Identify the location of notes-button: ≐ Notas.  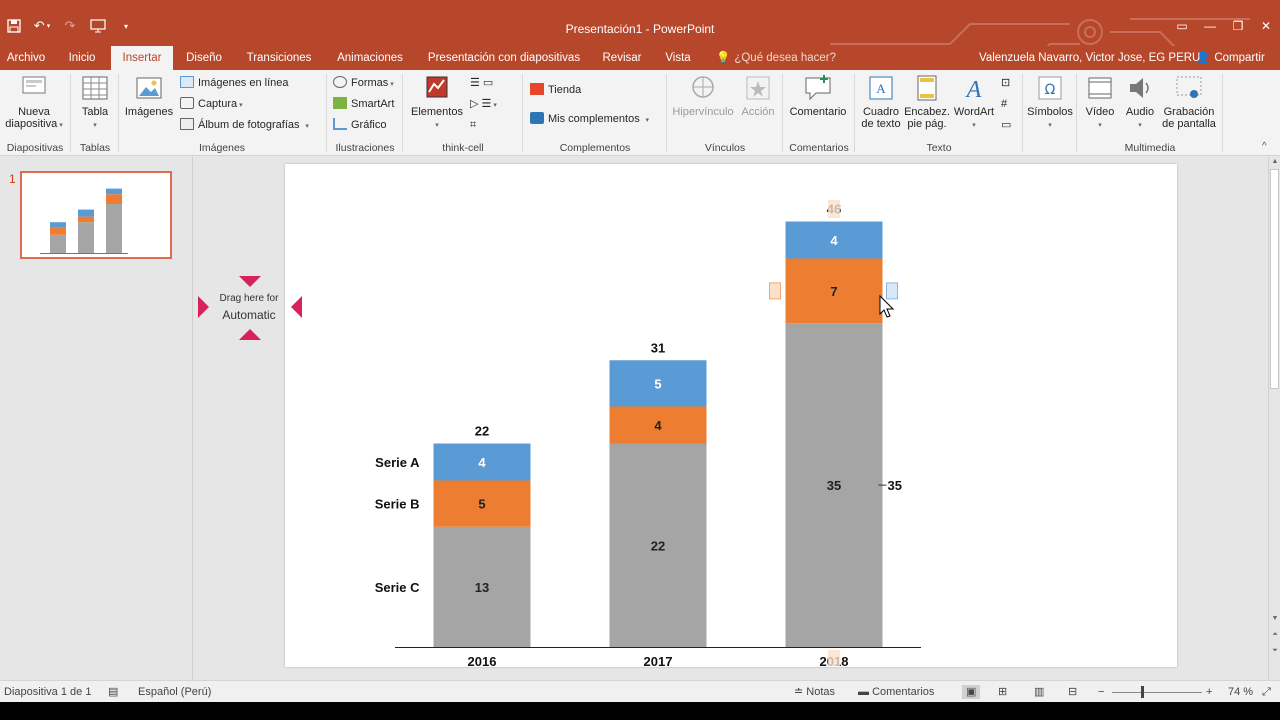
(814, 692).